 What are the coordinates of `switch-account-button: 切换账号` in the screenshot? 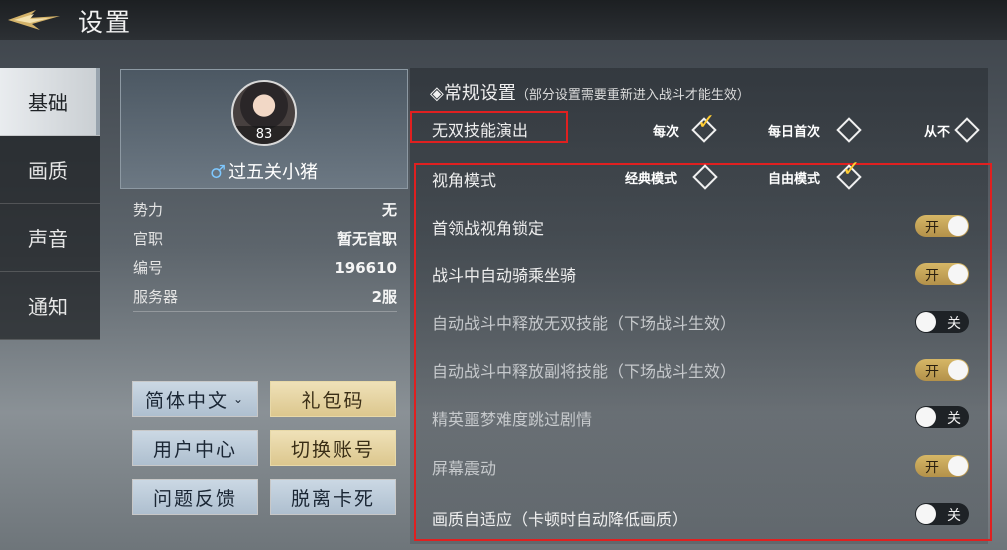 It's located at (333, 448).